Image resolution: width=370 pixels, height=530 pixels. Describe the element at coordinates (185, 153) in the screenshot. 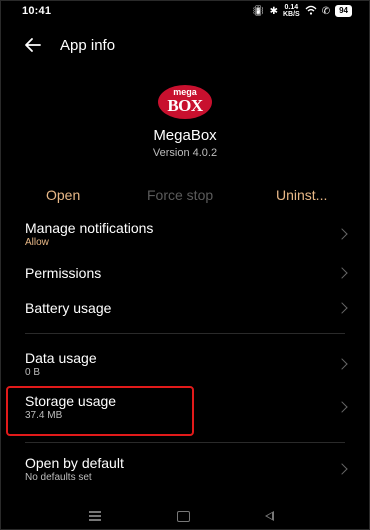

I see `app-version: Version 4.0.2` at that location.